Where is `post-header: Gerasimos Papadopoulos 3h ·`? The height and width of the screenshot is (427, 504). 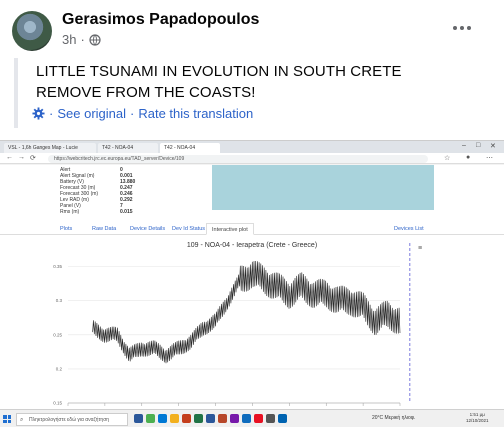 post-header: Gerasimos Papadopoulos 3h · is located at coordinates (252, 28).